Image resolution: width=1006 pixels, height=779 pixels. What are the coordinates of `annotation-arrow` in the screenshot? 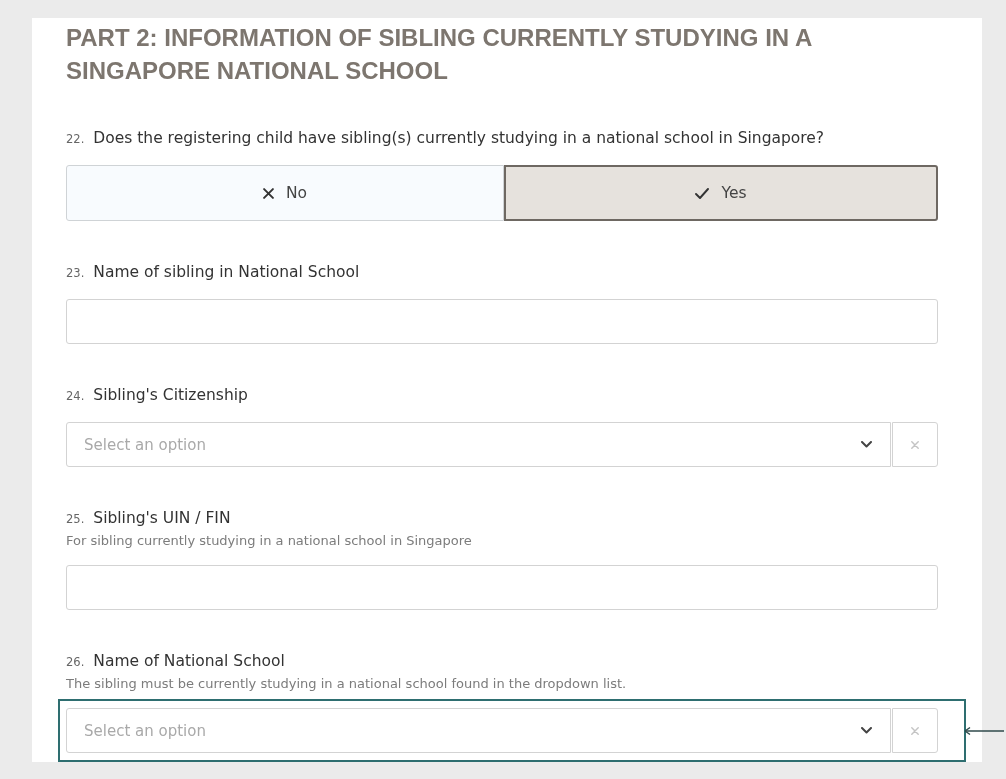 It's located at (984, 730).